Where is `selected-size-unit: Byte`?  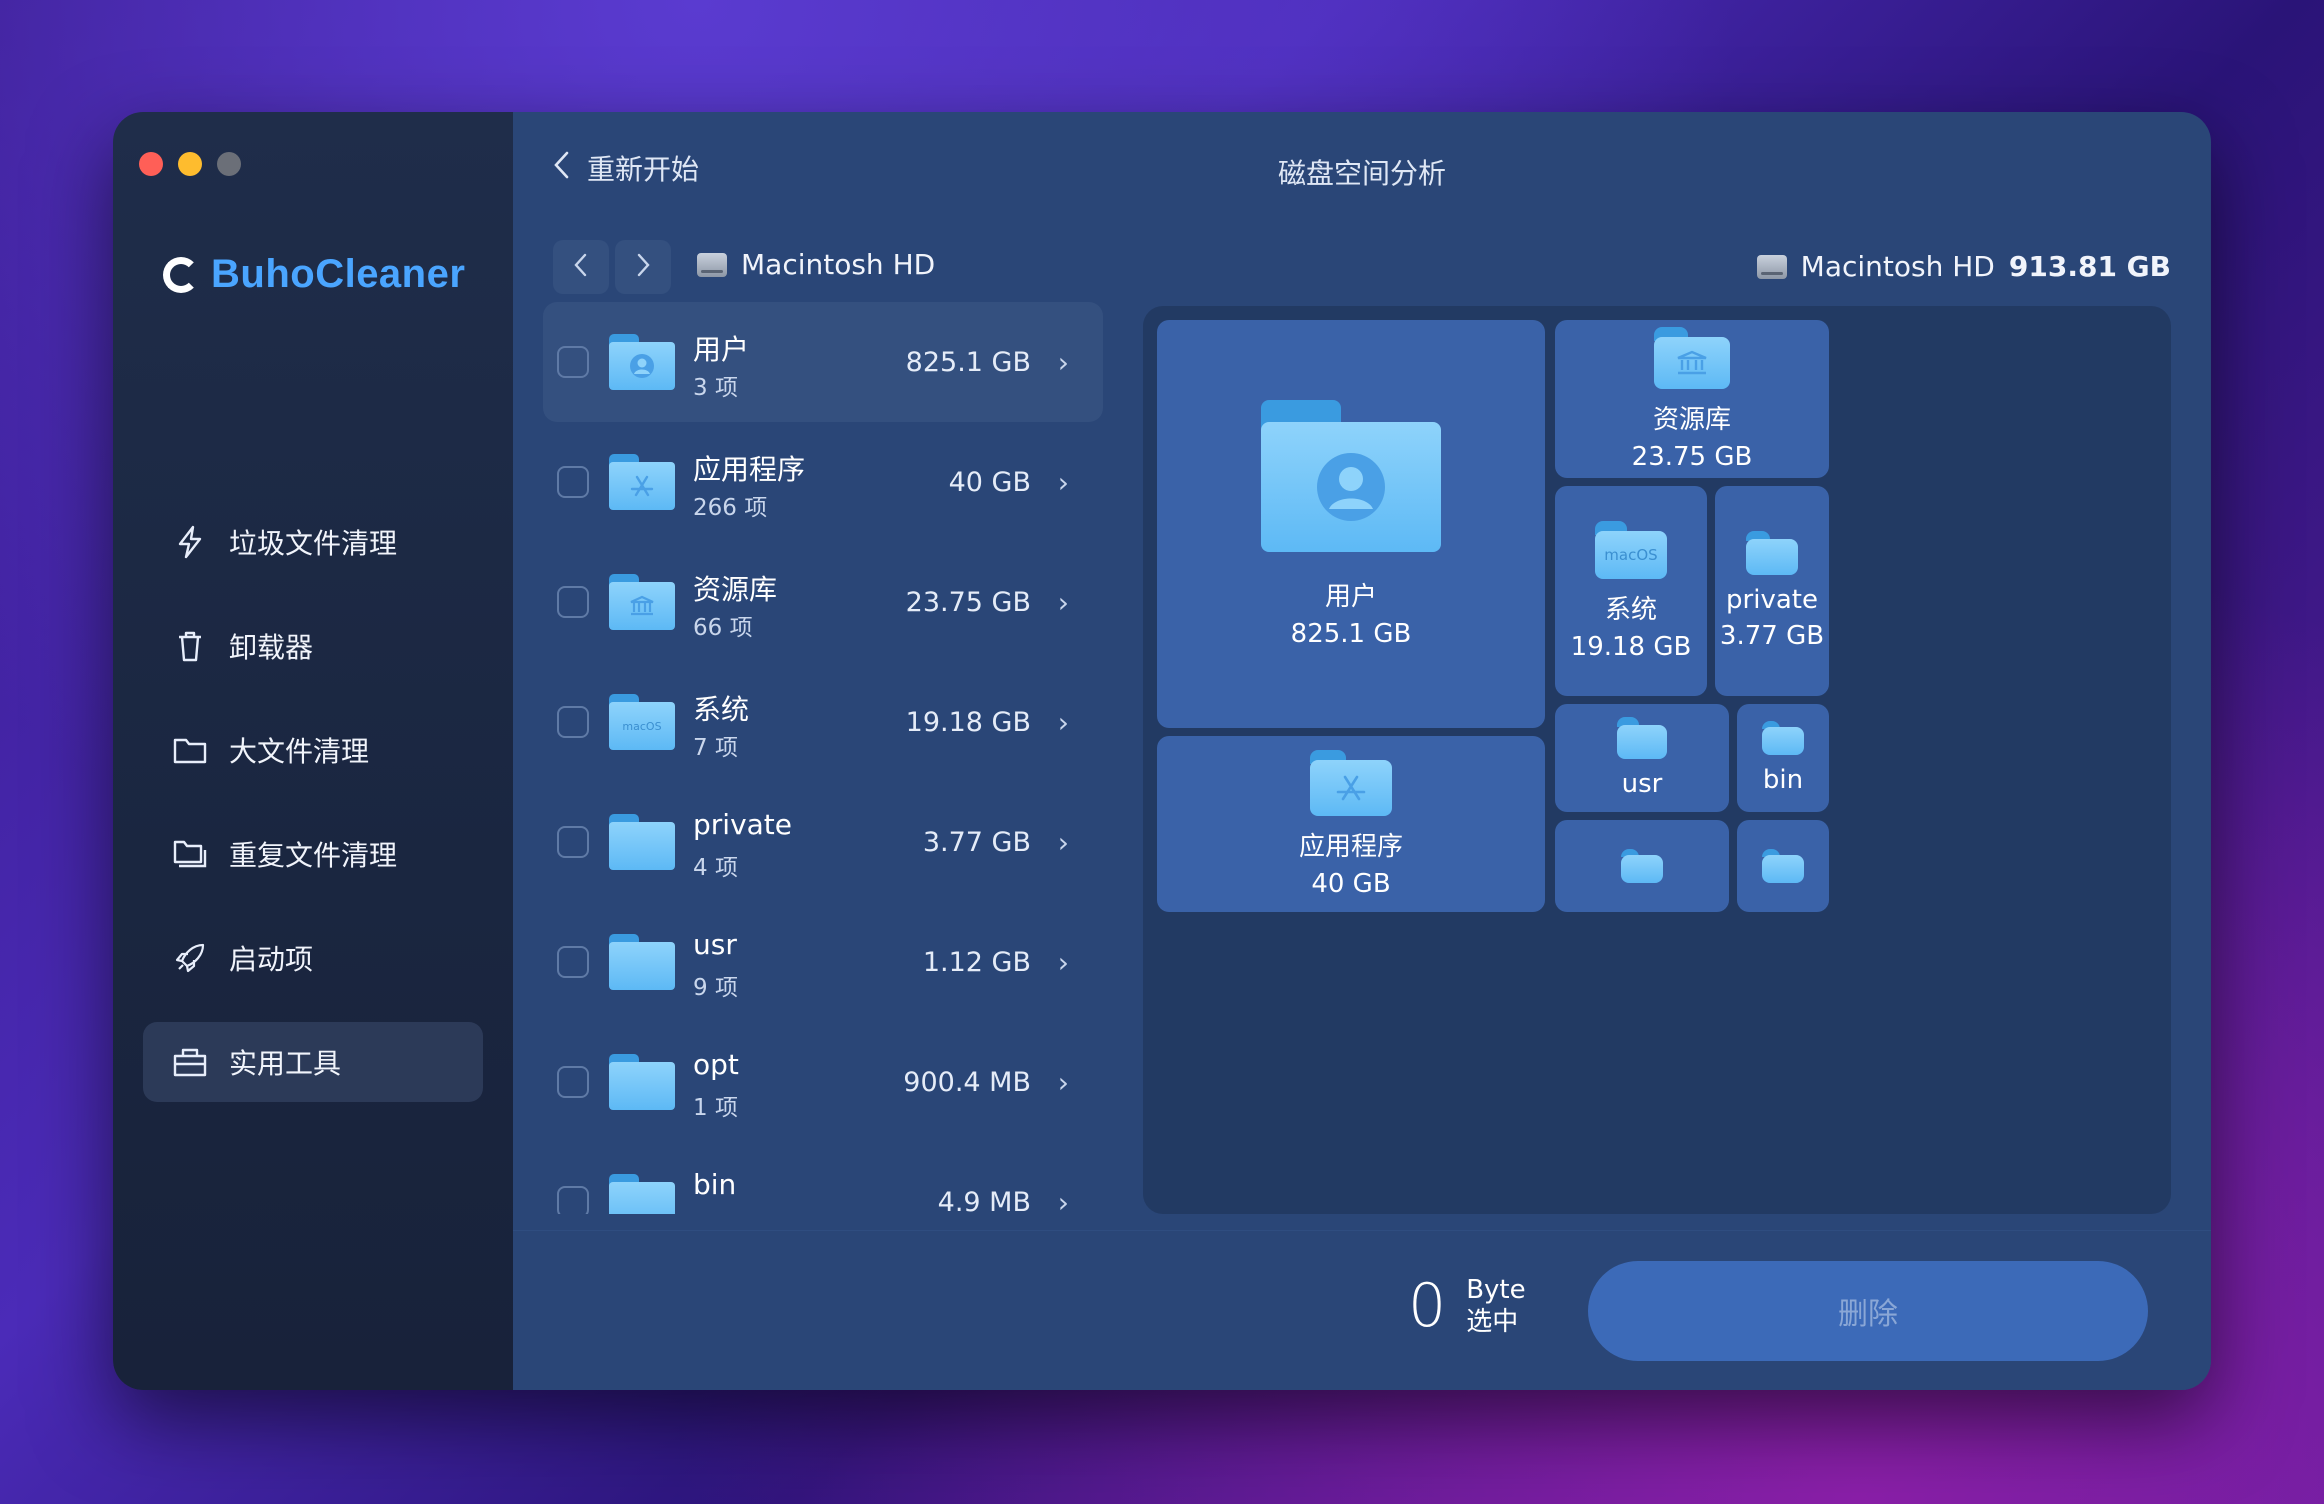 selected-size-unit: Byte is located at coordinates (1496, 1290).